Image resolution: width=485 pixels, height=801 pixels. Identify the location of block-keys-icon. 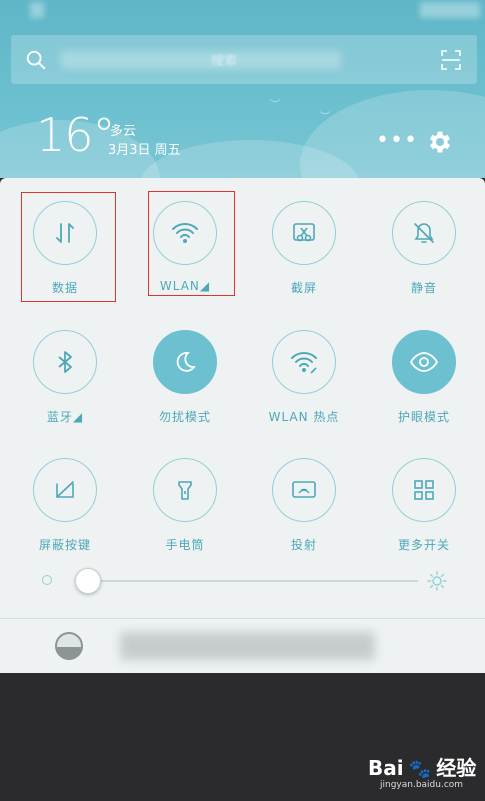
(65, 489).